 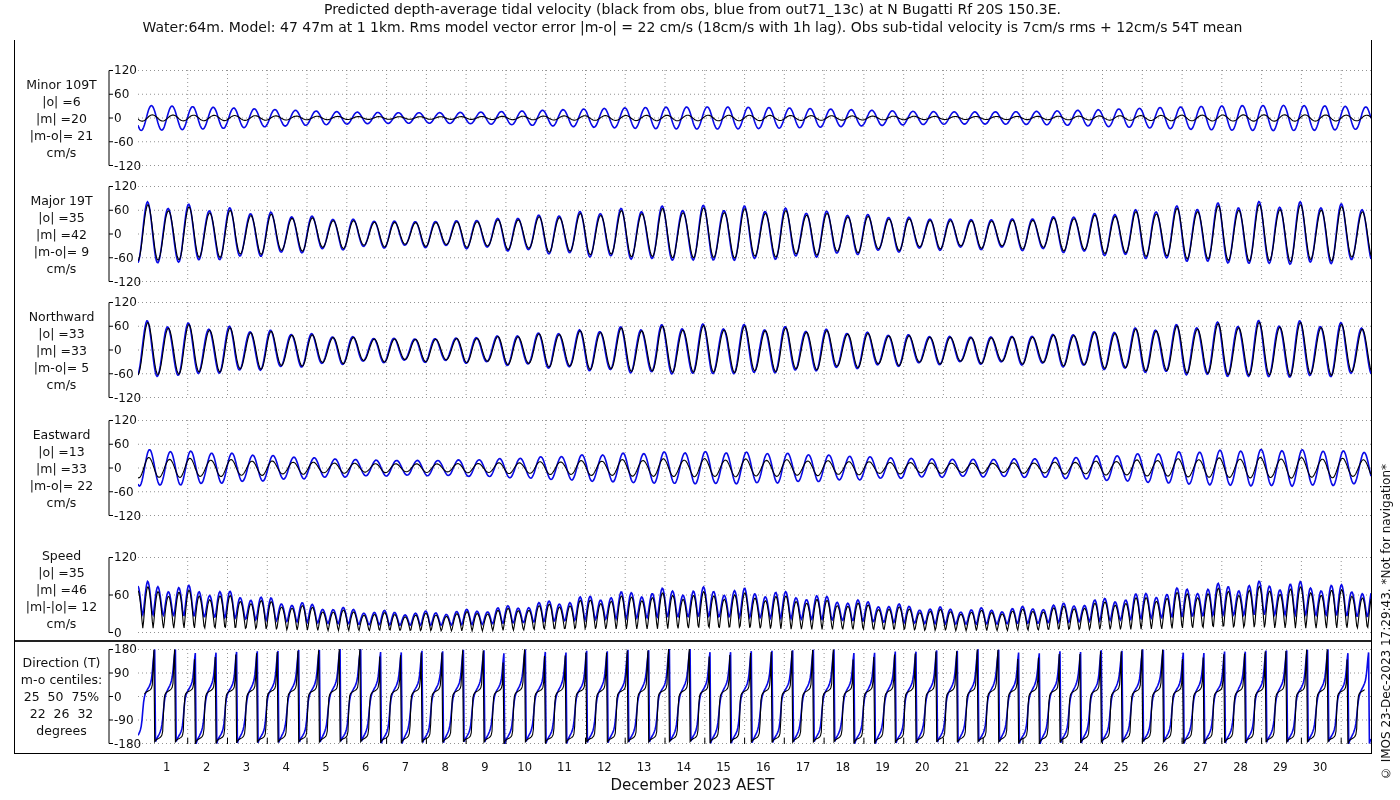 What do you see at coordinates (61, 730) in the screenshot?
I see `panel-label: degrees` at bounding box center [61, 730].